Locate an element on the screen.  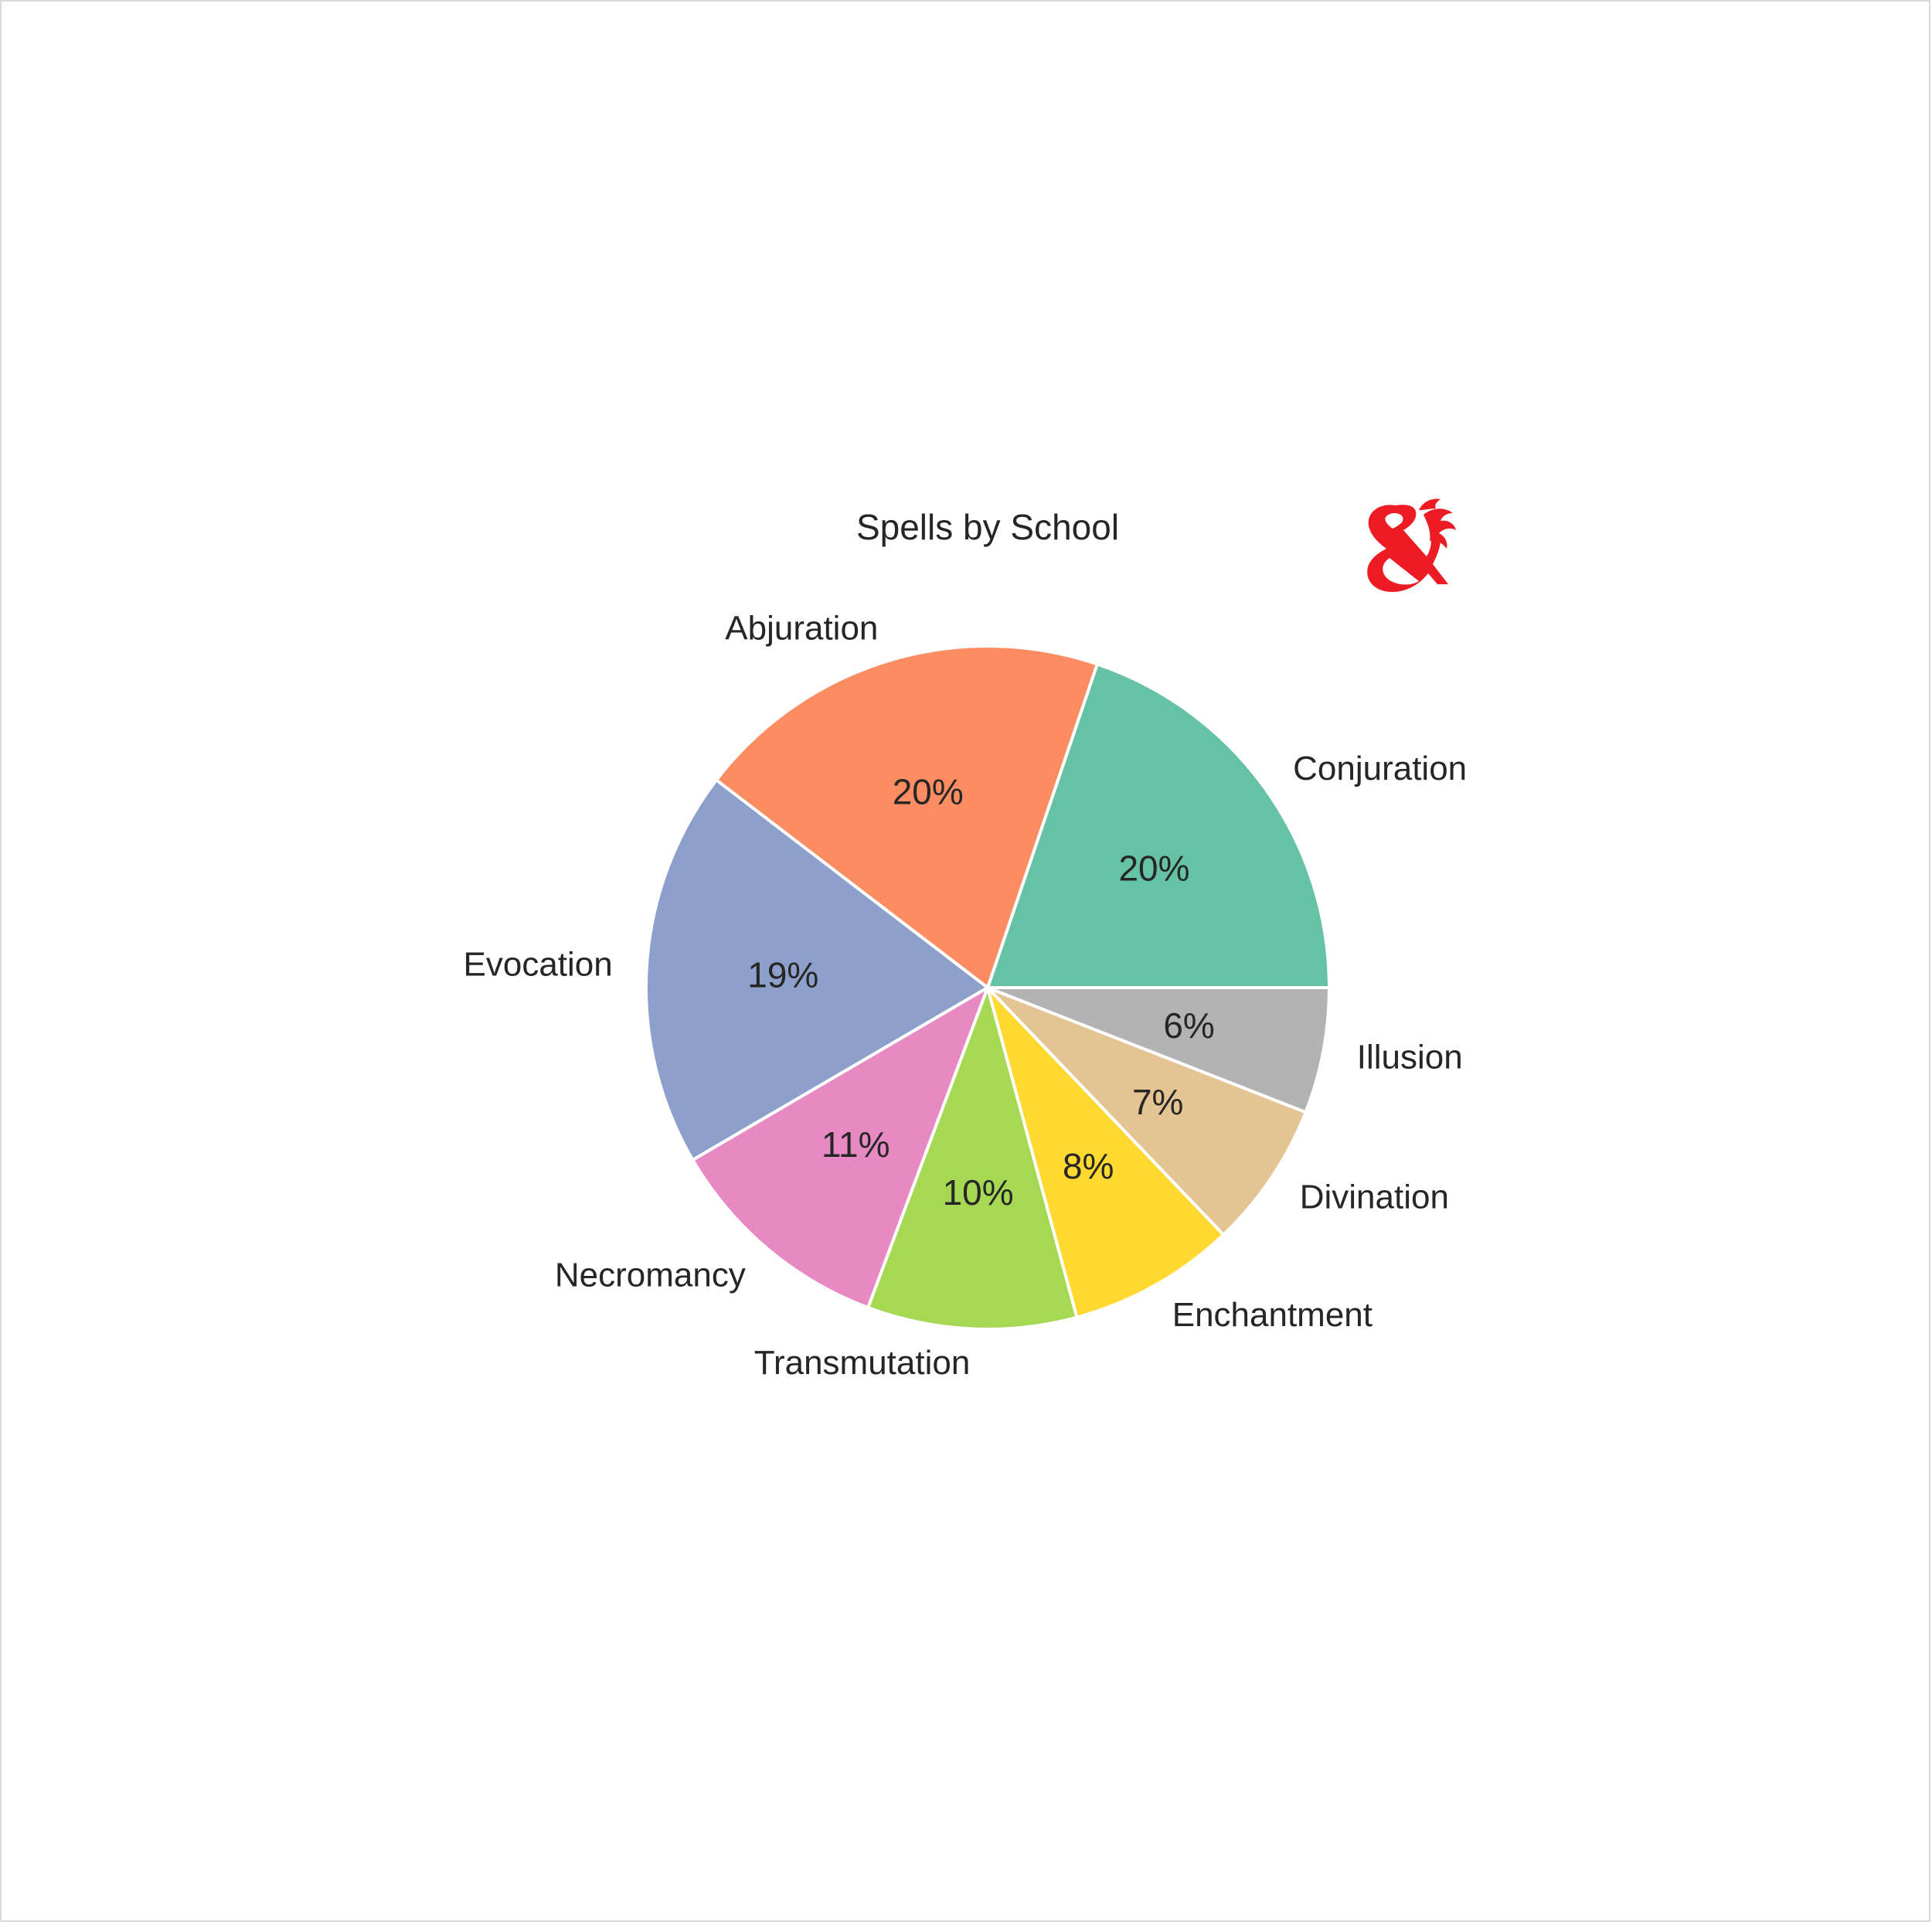
pie-value-label: 19% is located at coordinates (783, 975).